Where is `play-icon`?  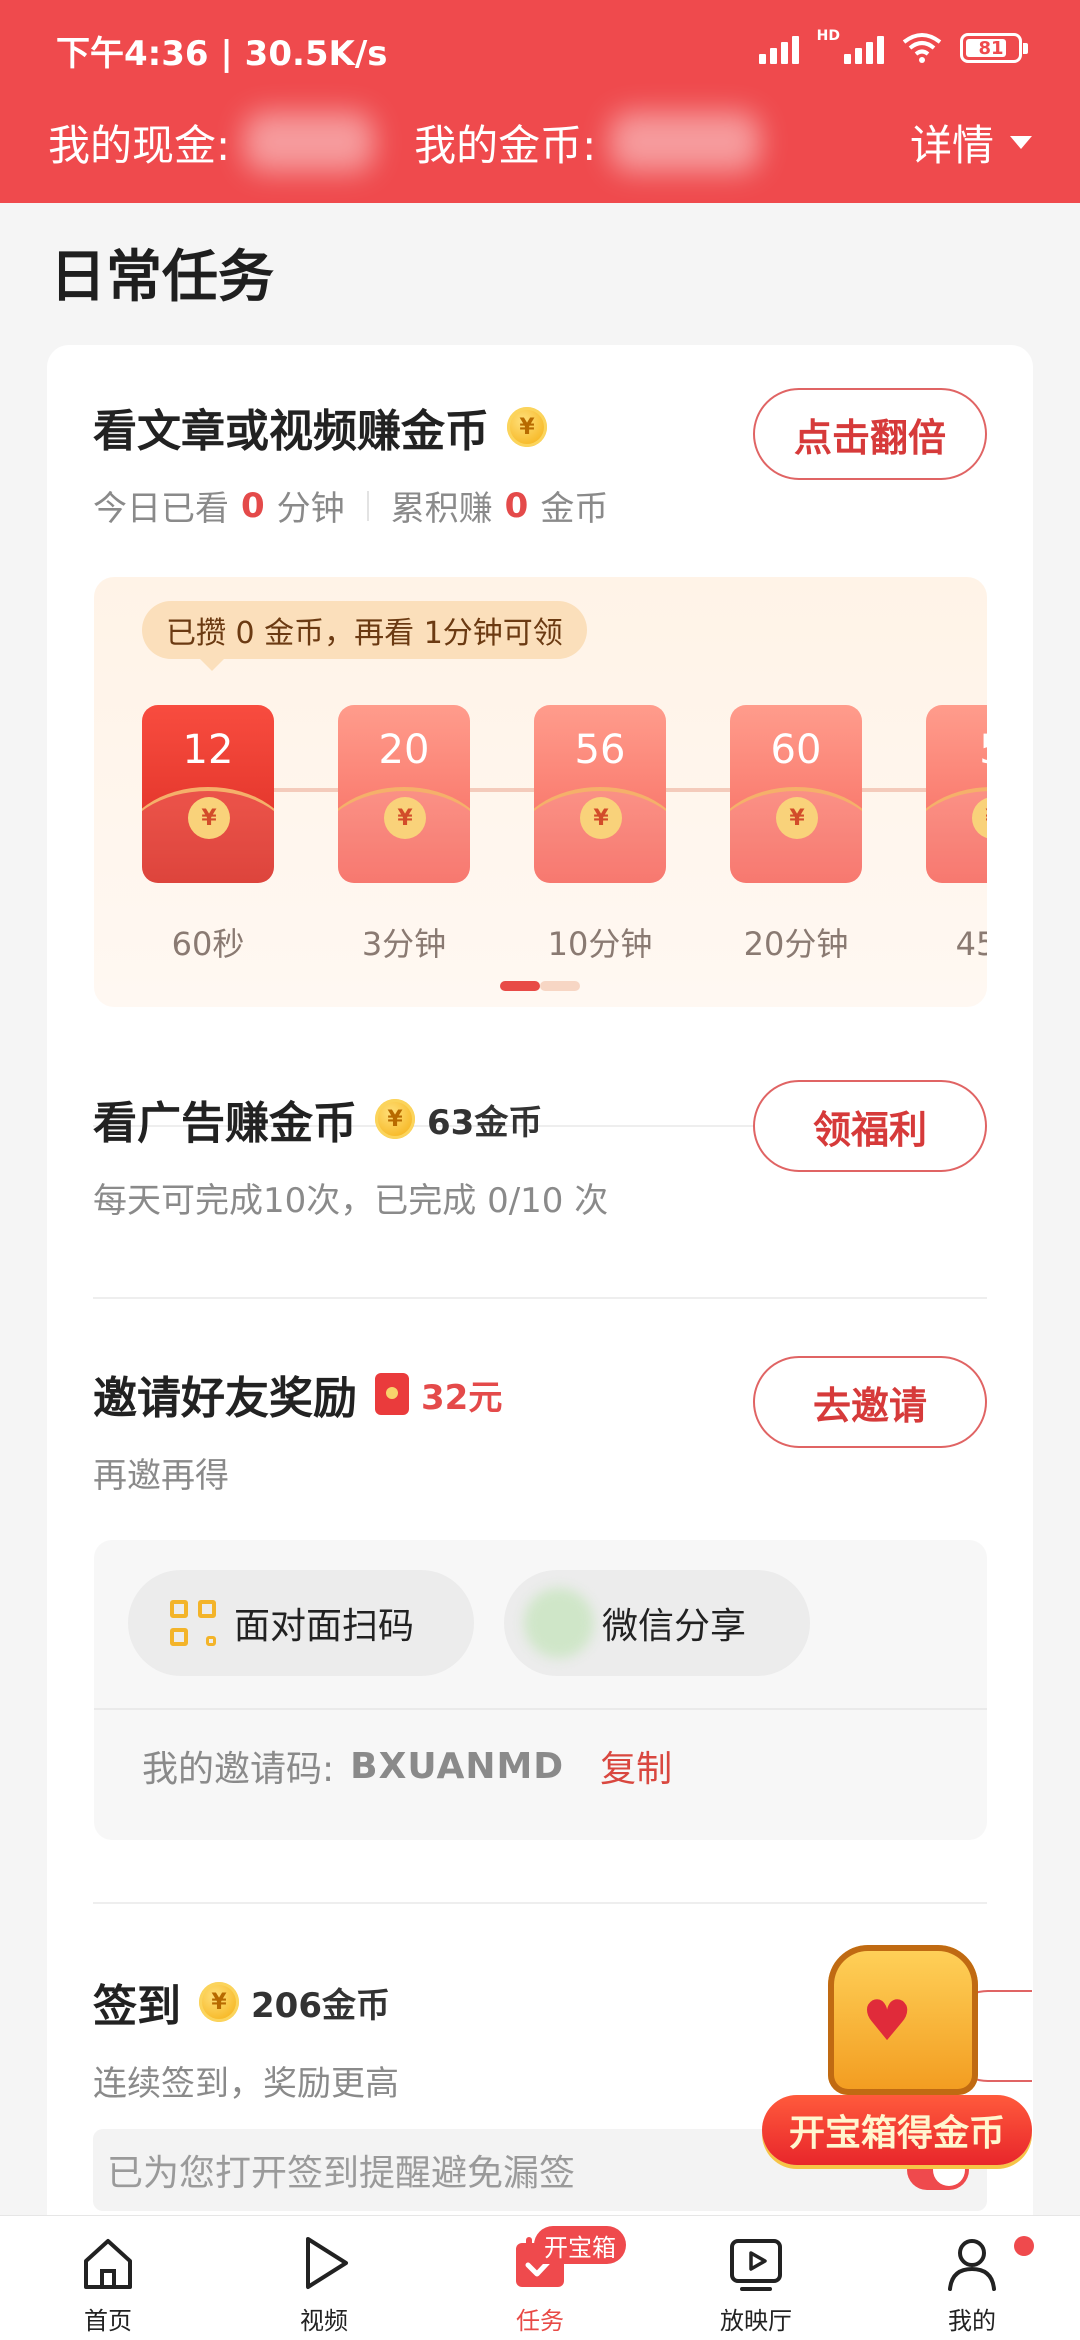 play-icon is located at coordinates (327, 2263).